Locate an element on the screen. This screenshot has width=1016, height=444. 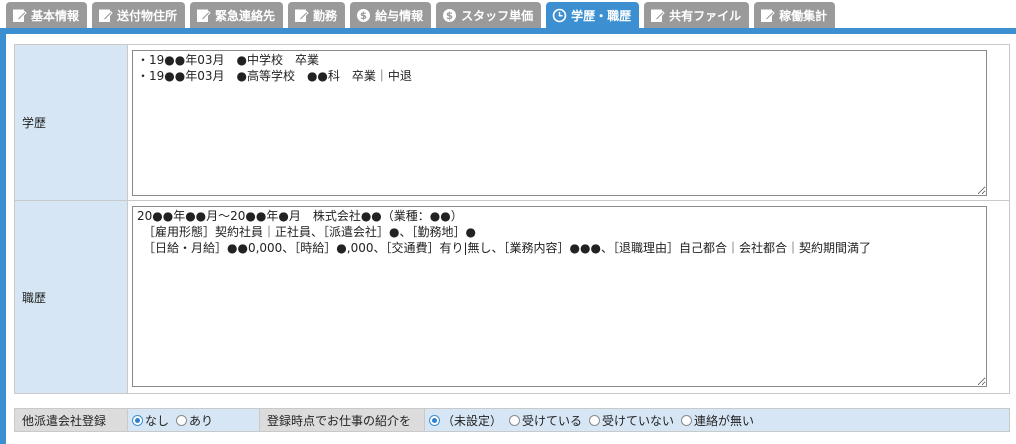
career-label: 職歴 is located at coordinates (71, 297).